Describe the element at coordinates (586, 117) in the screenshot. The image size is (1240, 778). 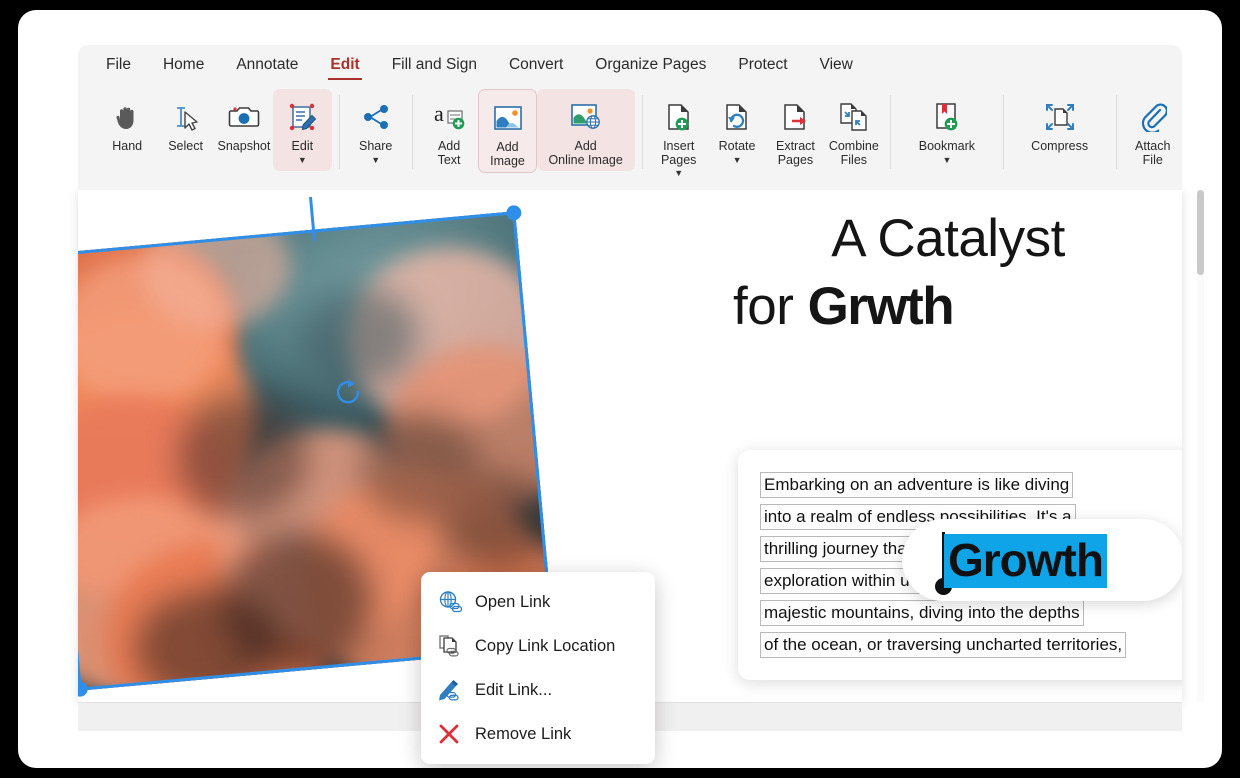
I see `online-picture-icon` at that location.